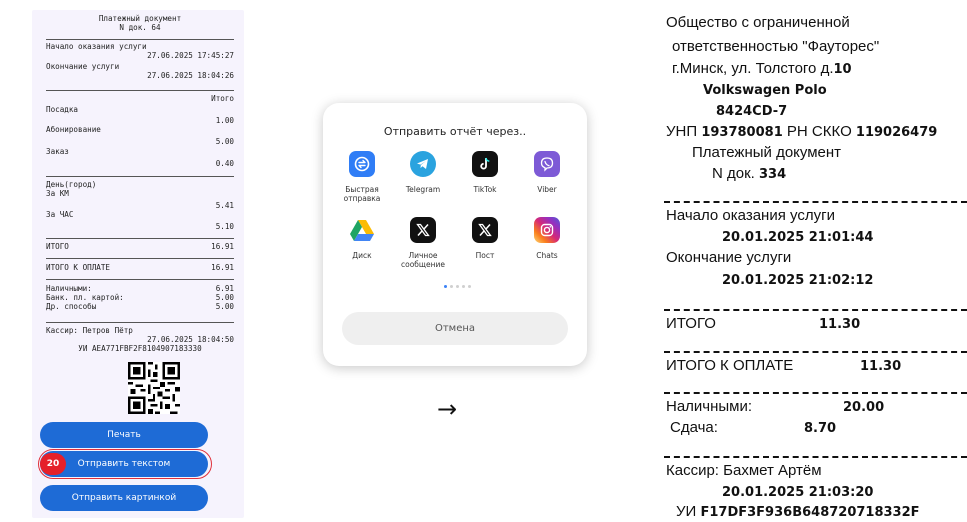 The height and width of the screenshot is (522, 967). What do you see at coordinates (89, 330) in the screenshot?
I see `cashier: Кассир: Петров Пётр` at bounding box center [89, 330].